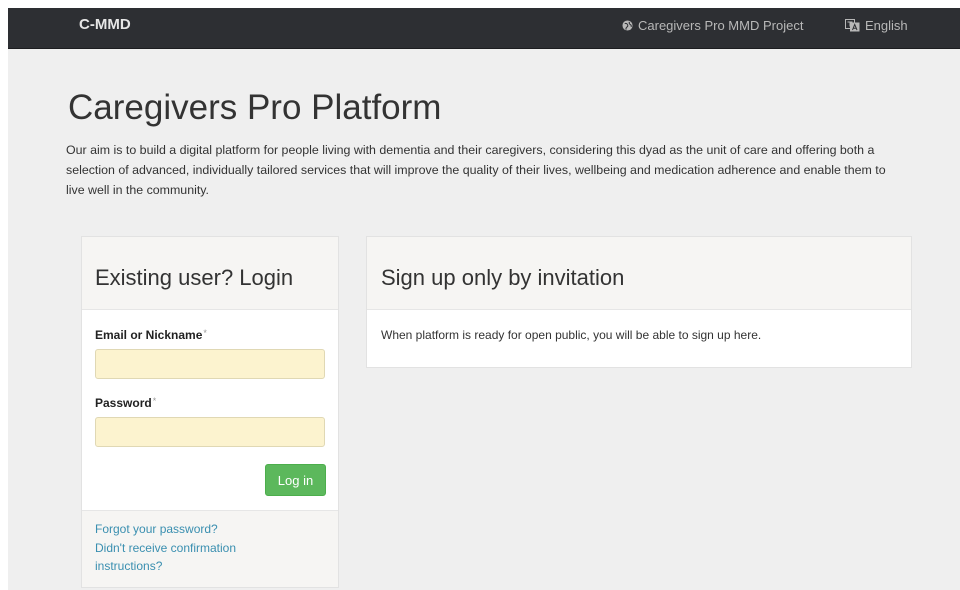 The width and height of the screenshot is (960, 590). I want to click on forgot-password-link: Forgot your password?, so click(195, 529).